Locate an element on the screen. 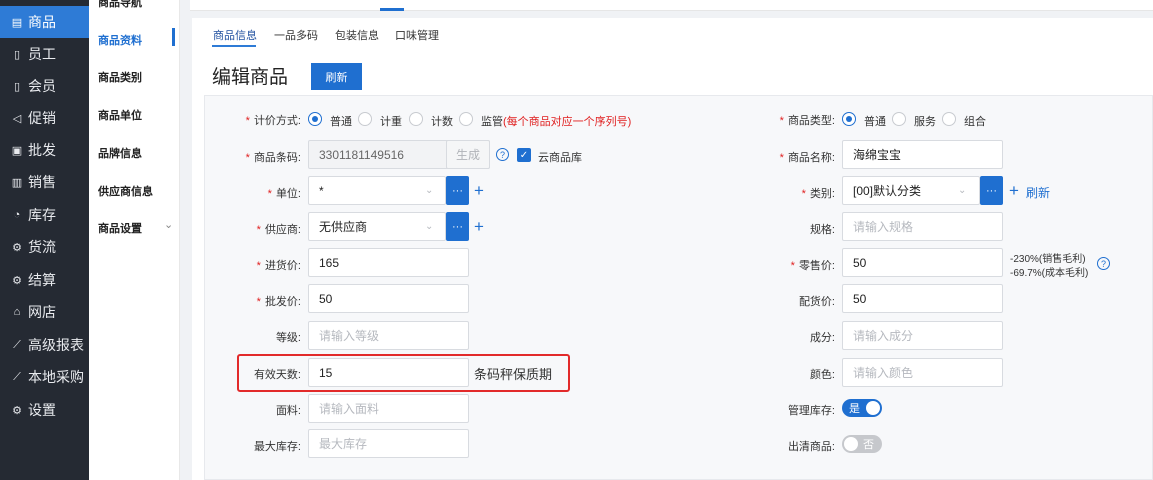 The width and height of the screenshot is (1153, 480). nav-settle-label: 结算 is located at coordinates (42, 280).